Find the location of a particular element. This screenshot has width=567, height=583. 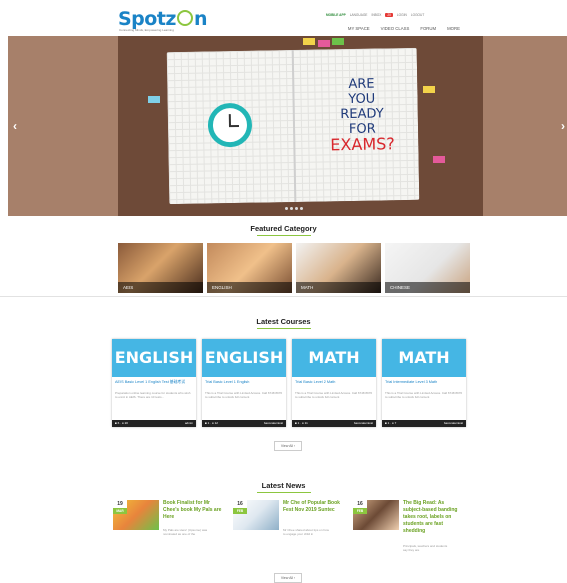

category-card: MATH is located at coordinates (338, 268).